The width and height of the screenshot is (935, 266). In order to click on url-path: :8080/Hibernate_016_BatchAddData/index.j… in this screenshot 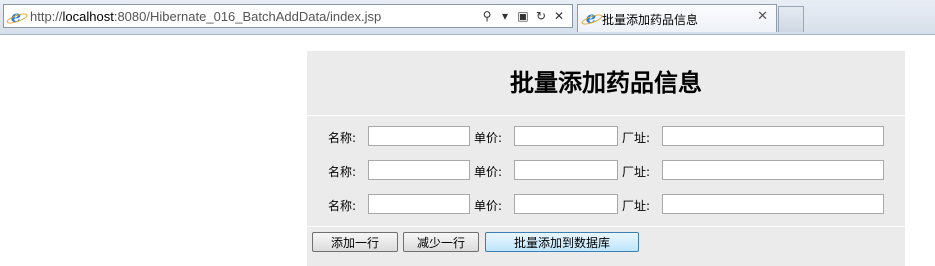, I will do `click(247, 16)`.